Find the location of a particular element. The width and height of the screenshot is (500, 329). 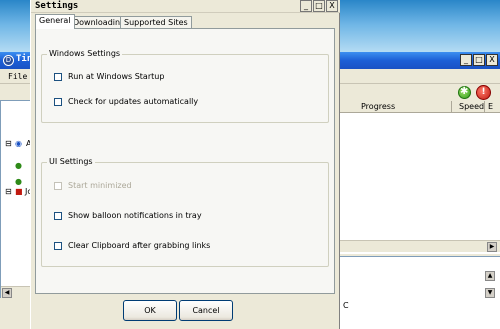

log-text: C is located at coordinates (346, 305).